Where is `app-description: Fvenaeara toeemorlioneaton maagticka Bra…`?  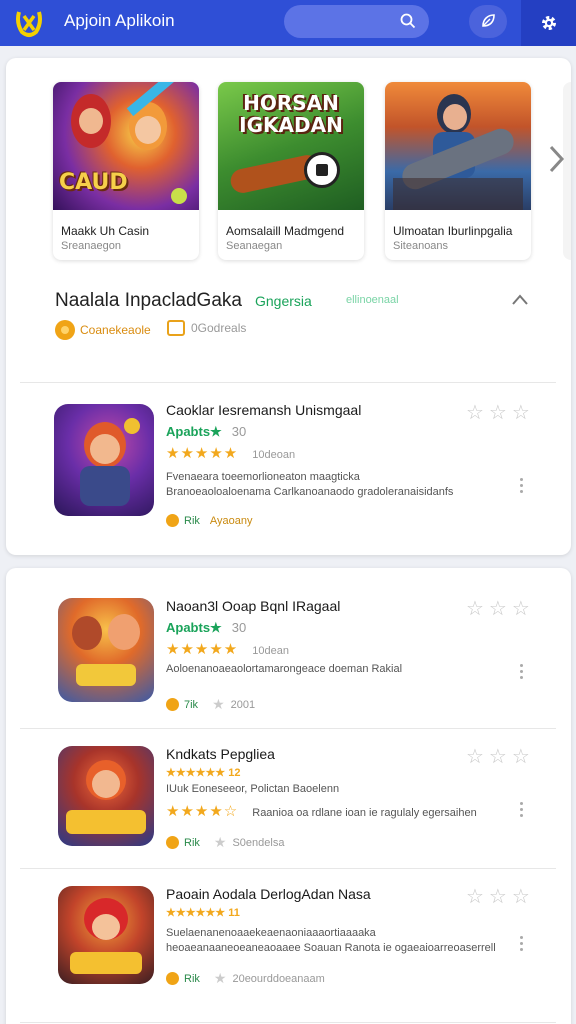
app-description: Fvenaeara toeemorlioneaton maagticka Bra… is located at coordinates (309, 485).